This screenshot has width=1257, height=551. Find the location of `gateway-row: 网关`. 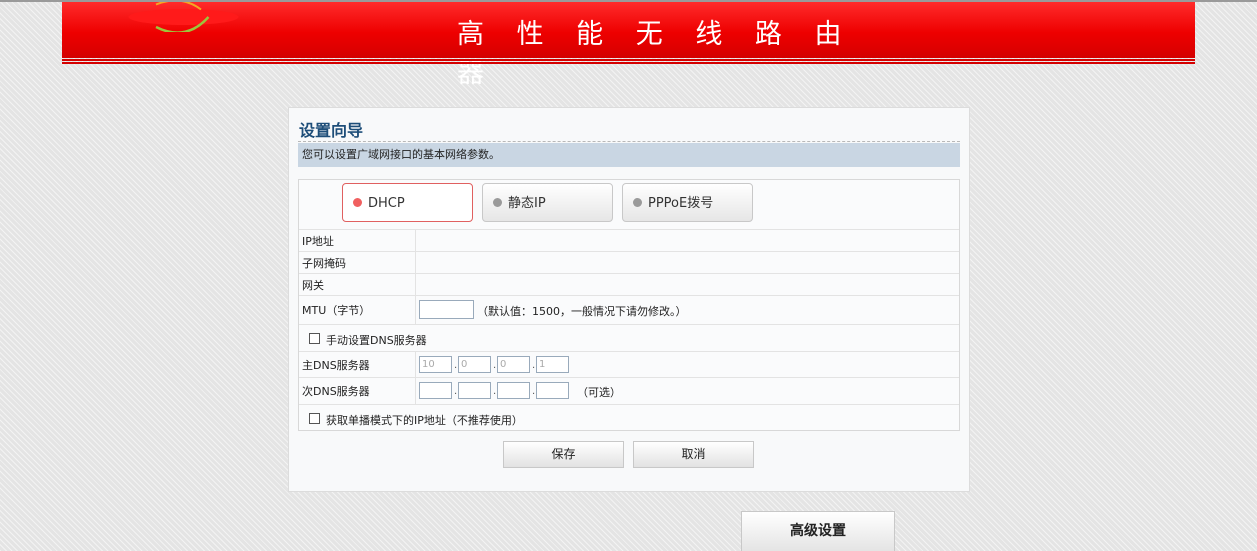

gateway-row: 网关 is located at coordinates (629, 284).